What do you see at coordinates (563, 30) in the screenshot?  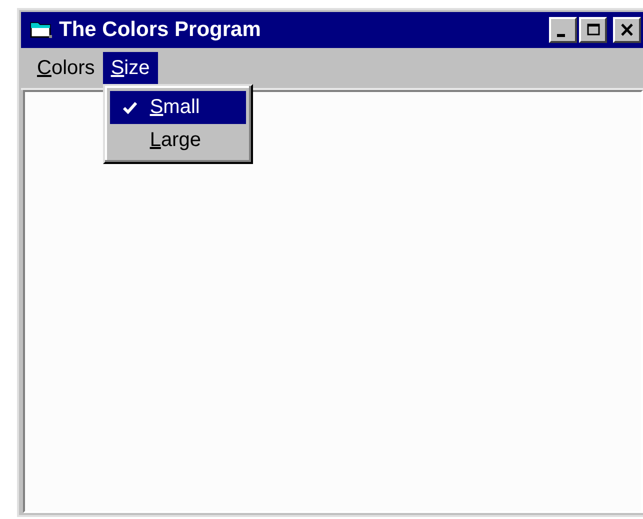 I see `minimize-button` at bounding box center [563, 30].